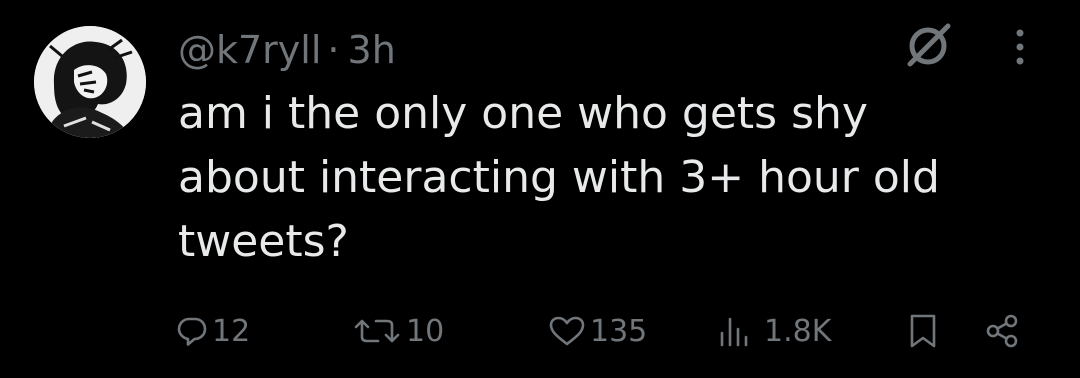  I want to click on heart-icon, so click(567, 331).